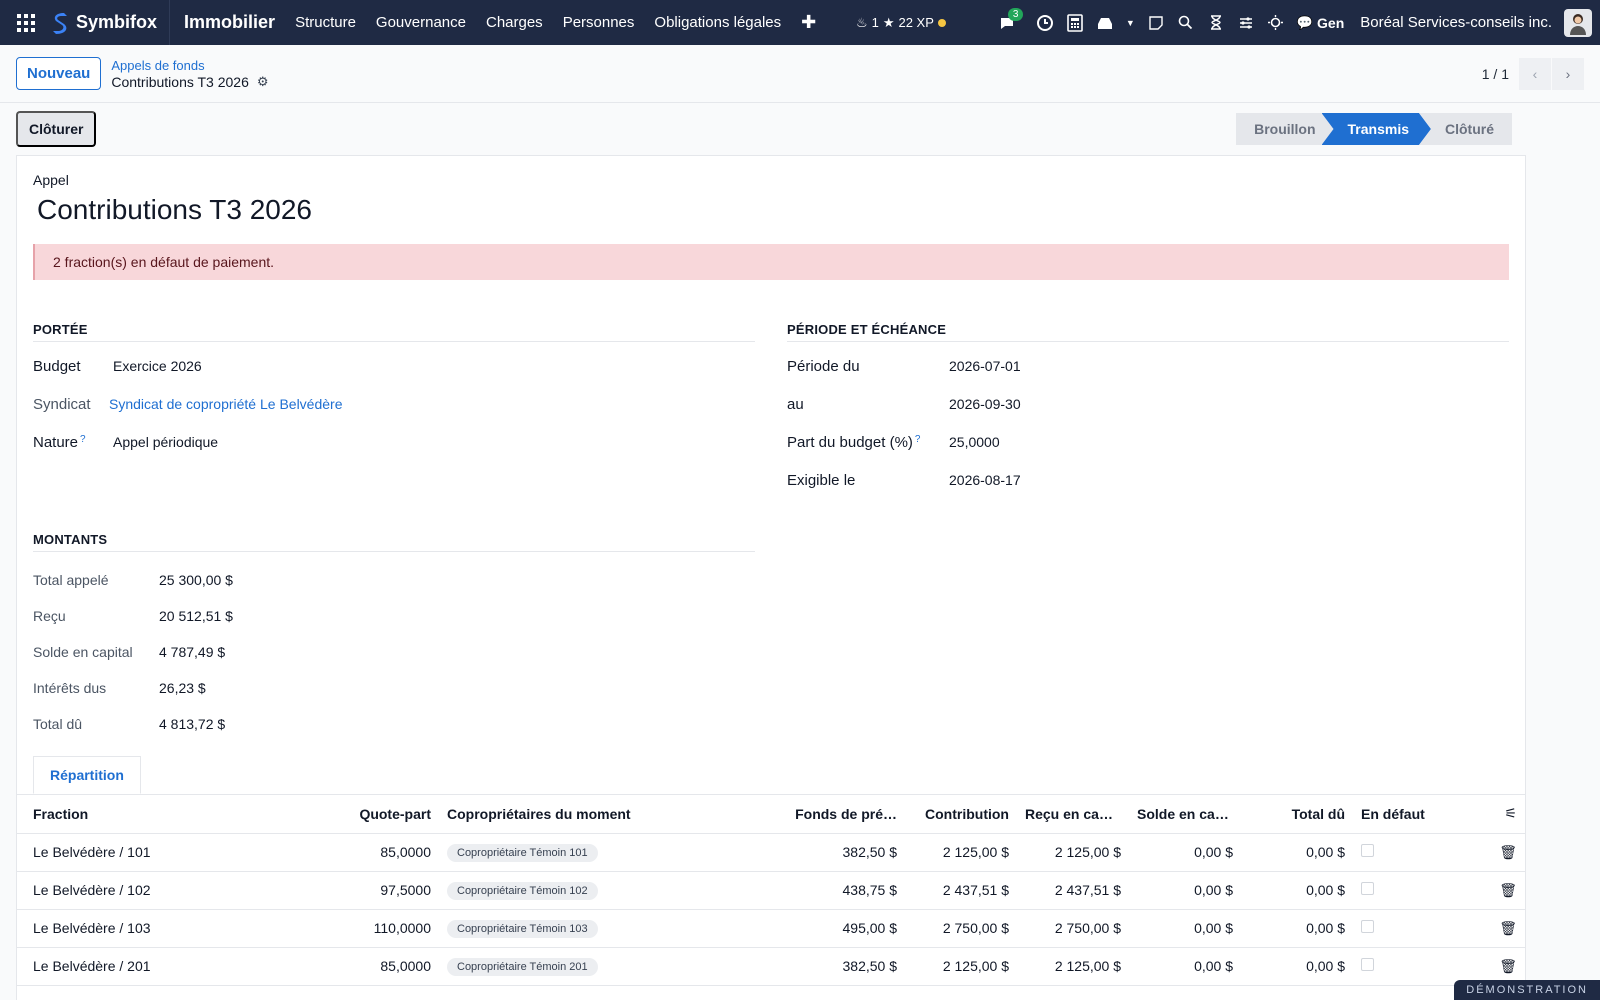 The height and width of the screenshot is (1000, 1600). What do you see at coordinates (26, 23) in the screenshot?
I see `apps-menu-icon` at bounding box center [26, 23].